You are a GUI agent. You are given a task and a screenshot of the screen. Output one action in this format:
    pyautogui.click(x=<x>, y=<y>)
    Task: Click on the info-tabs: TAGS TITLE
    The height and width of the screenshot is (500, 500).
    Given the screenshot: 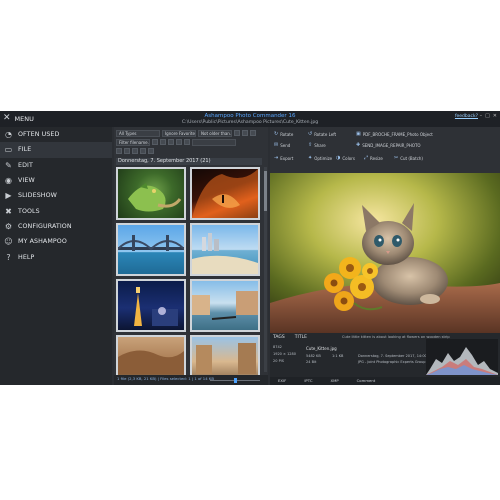 What is the action you would take?
    pyautogui.click(x=290, y=337)
    